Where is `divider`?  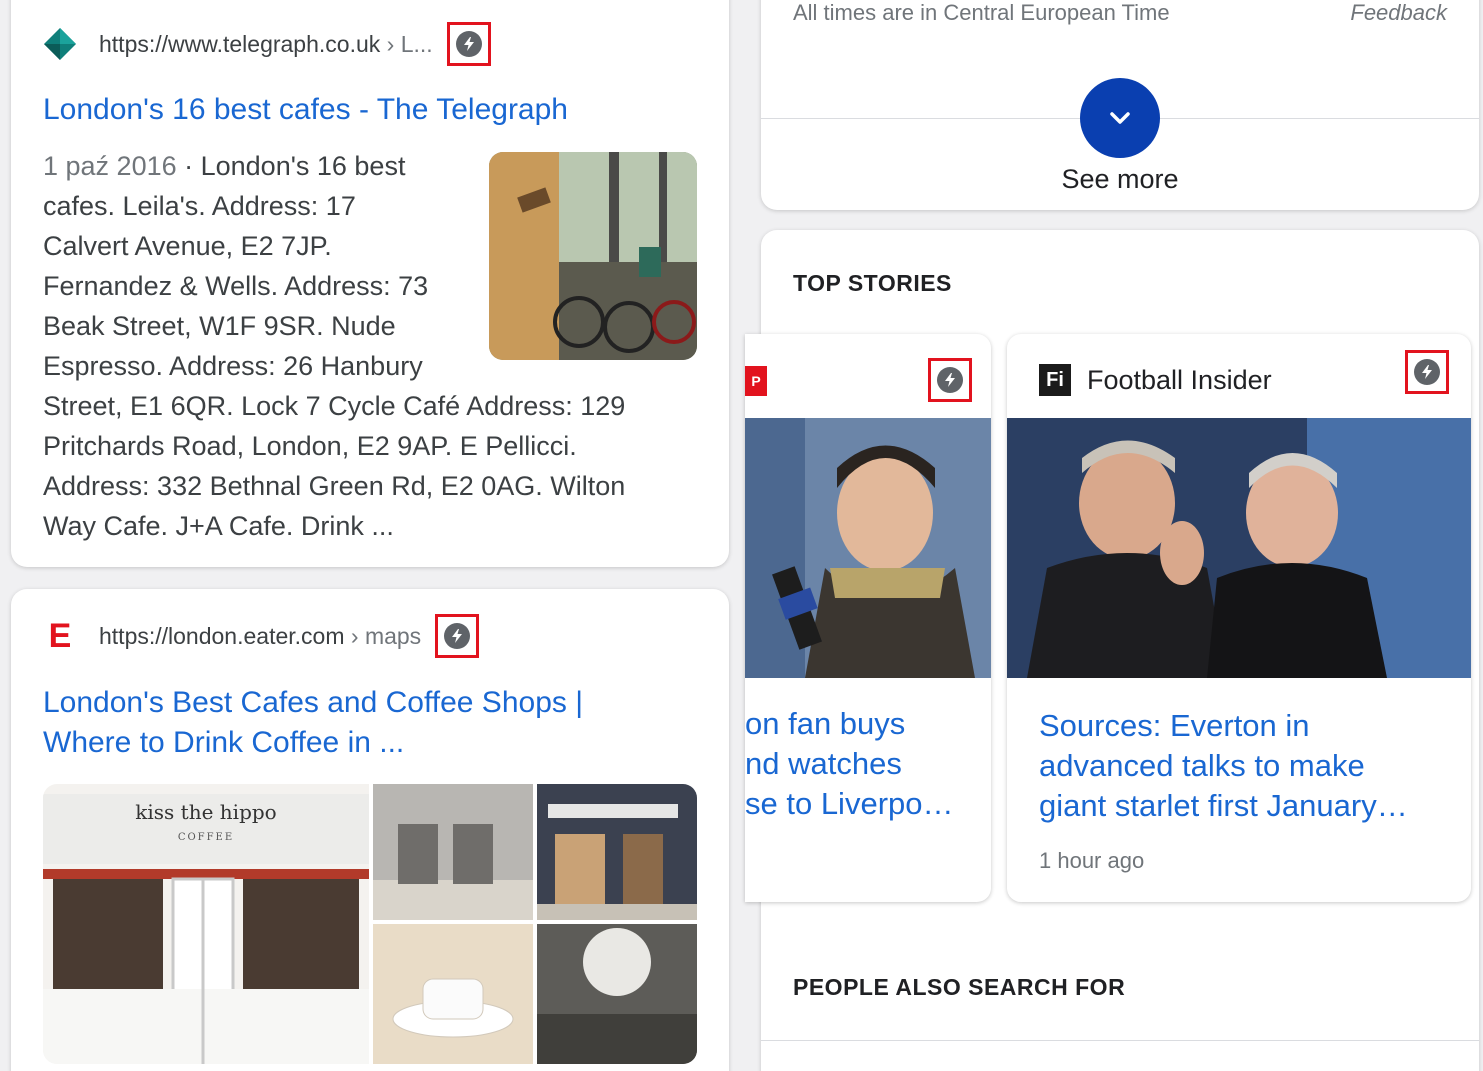 divider is located at coordinates (1120, 1040).